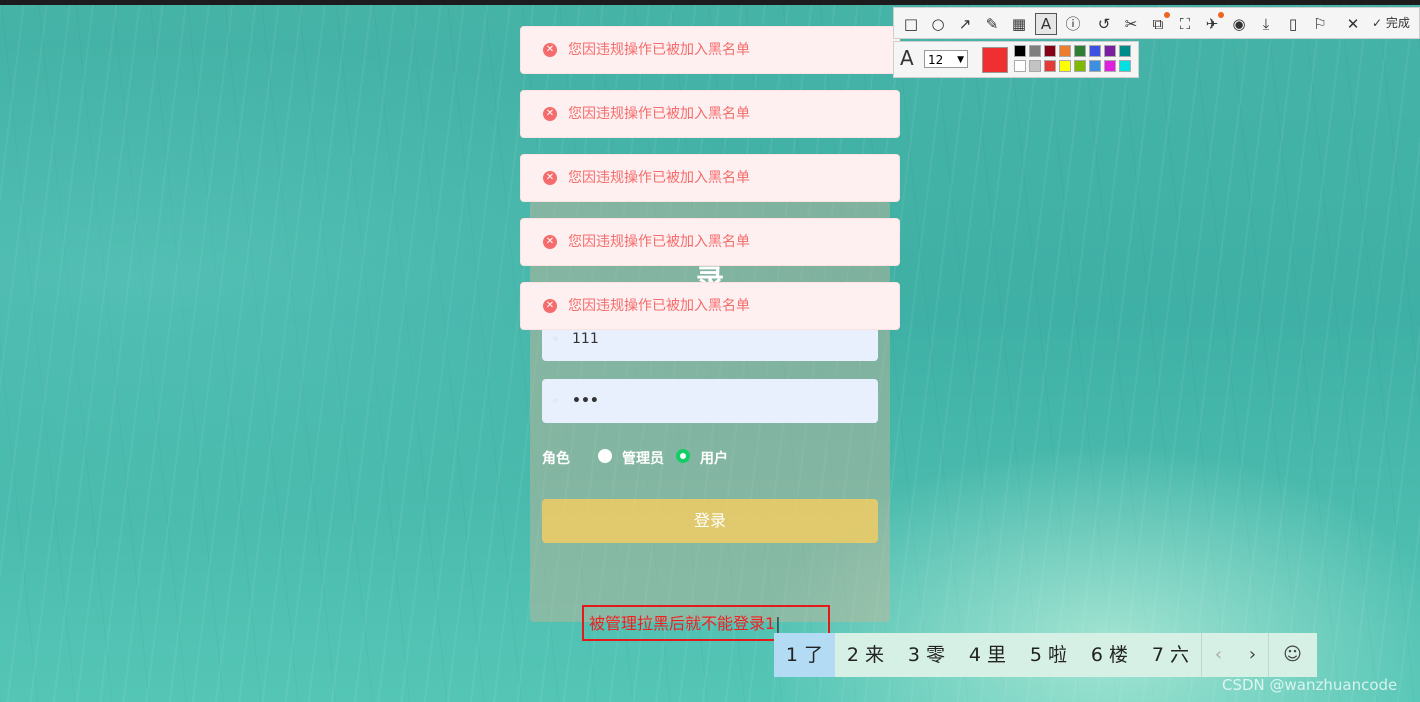 The image size is (1420, 702). What do you see at coordinates (1218, 655) in the screenshot?
I see `prev-page-icon: ‹` at bounding box center [1218, 655].